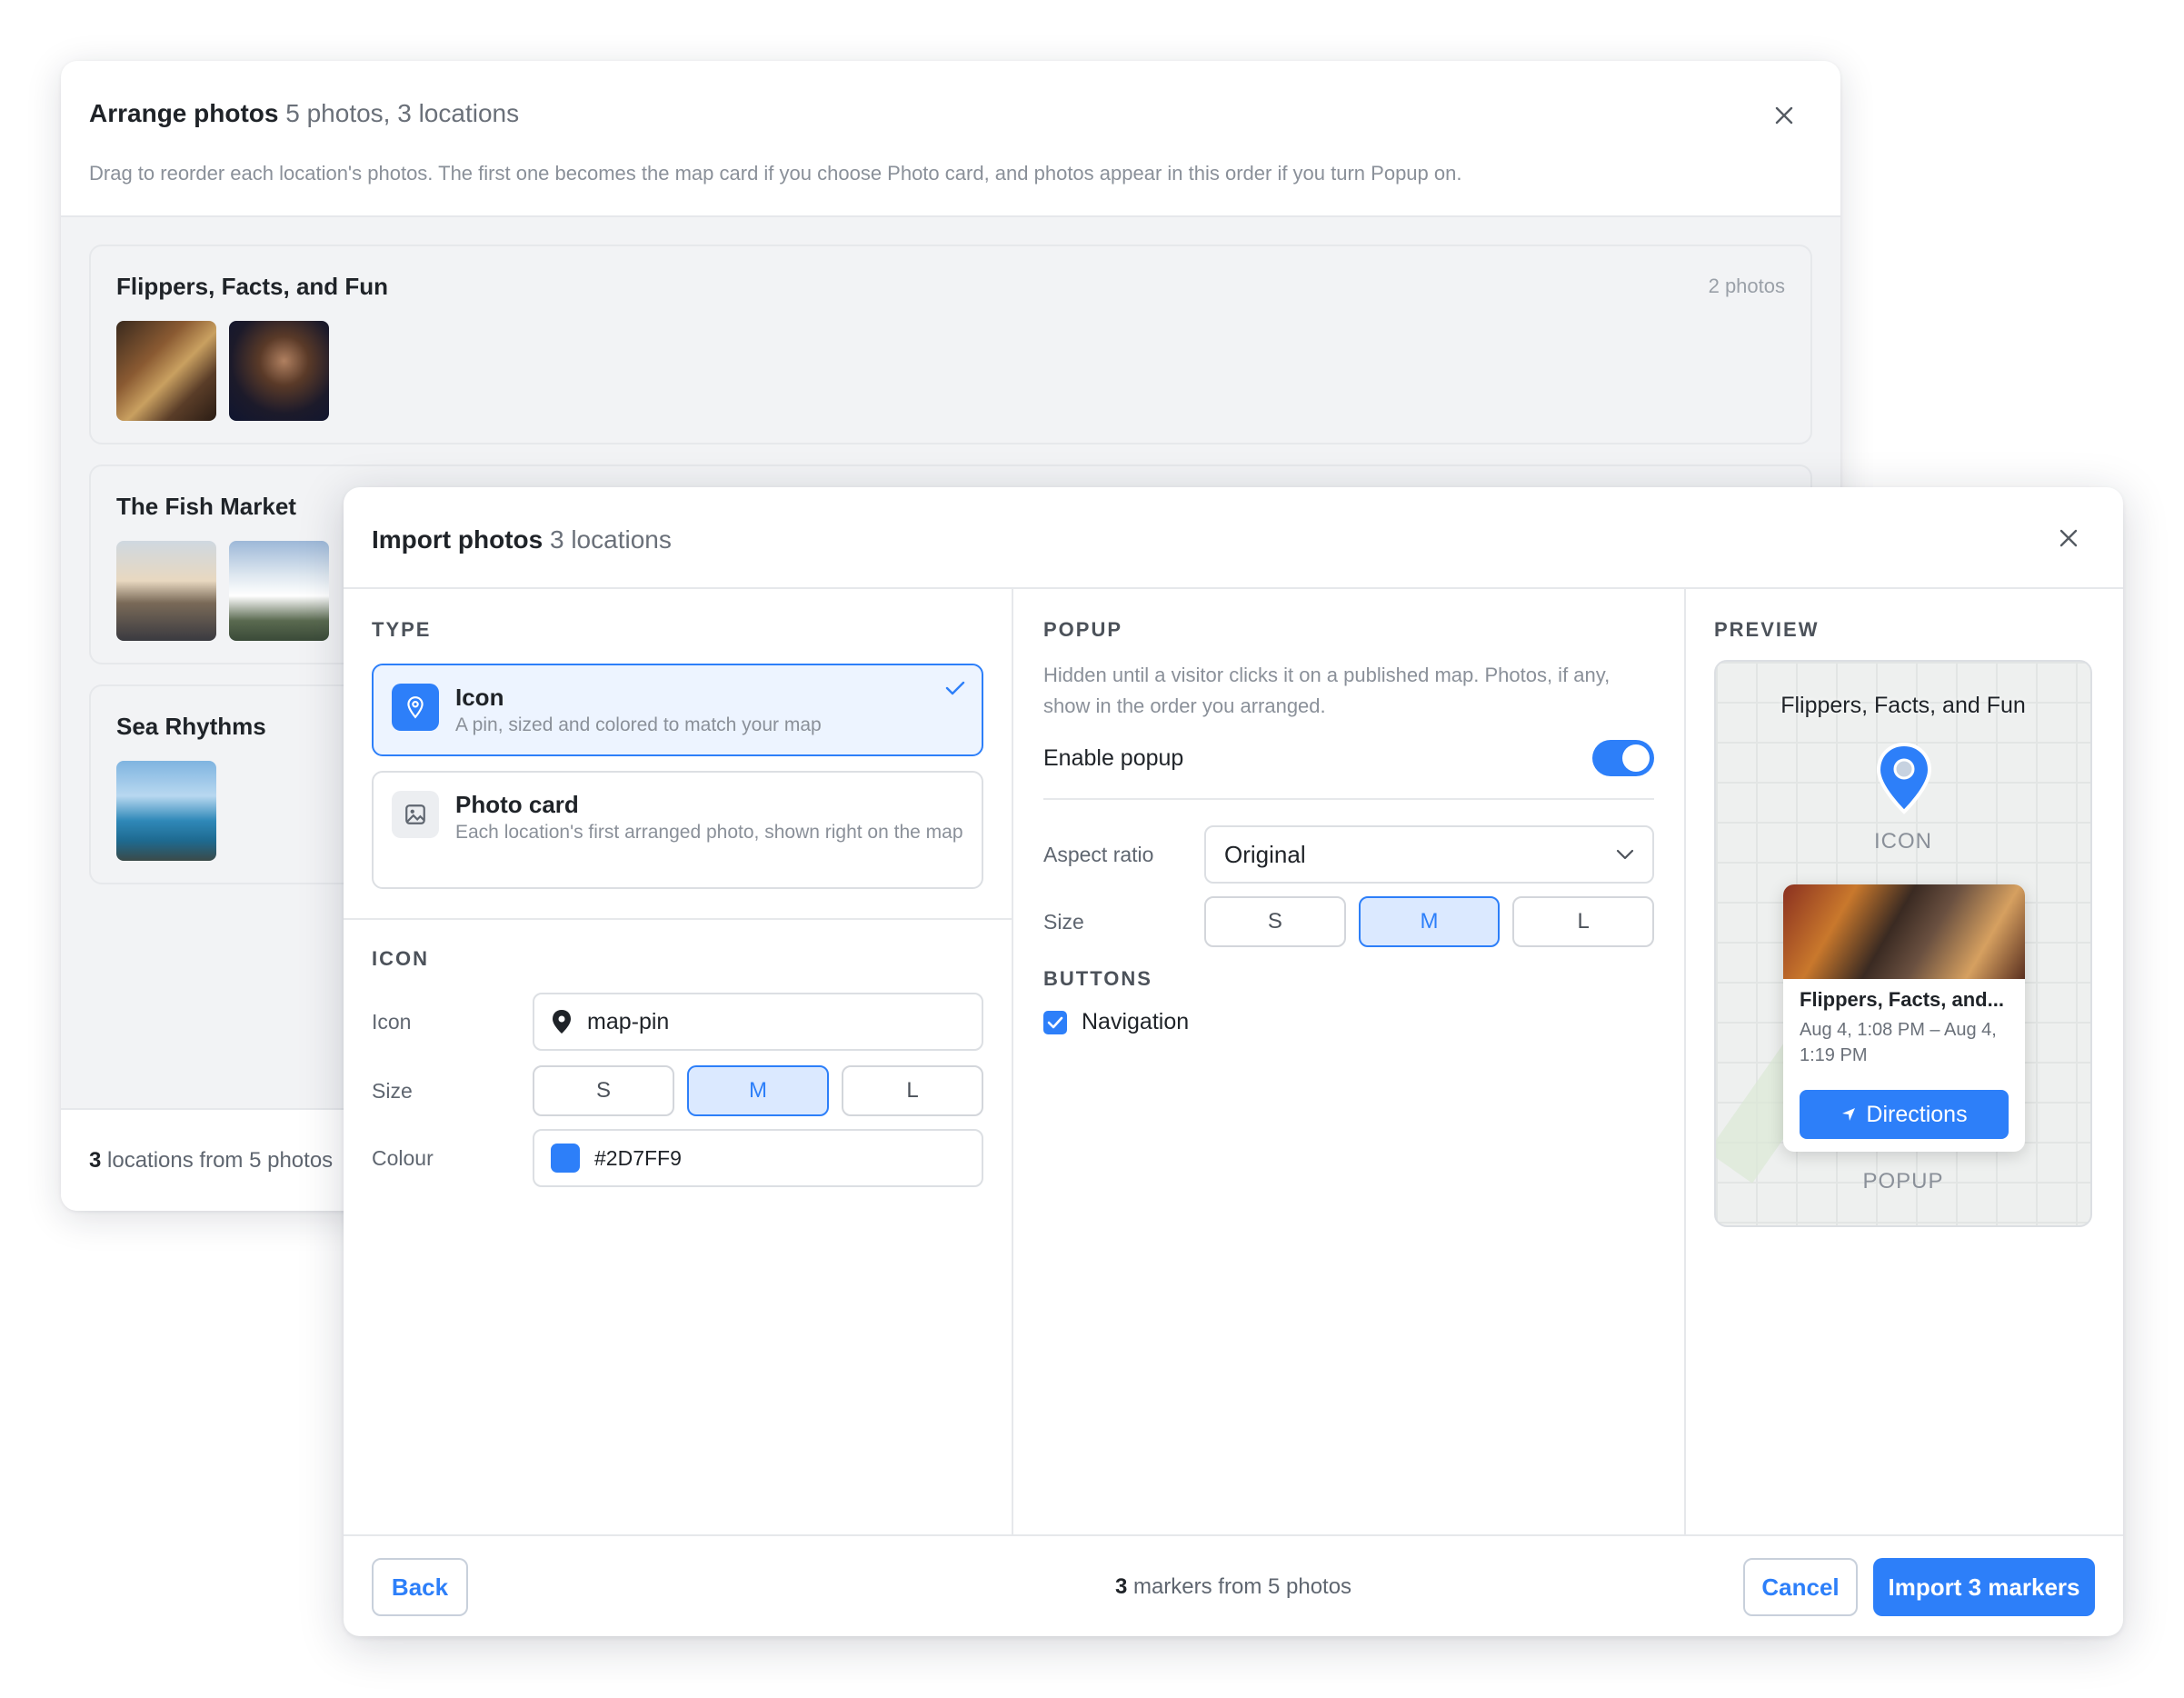 The height and width of the screenshot is (1698, 2184). Describe the element at coordinates (1429, 854) in the screenshot. I see `aspect-ratio-select: Original` at that location.